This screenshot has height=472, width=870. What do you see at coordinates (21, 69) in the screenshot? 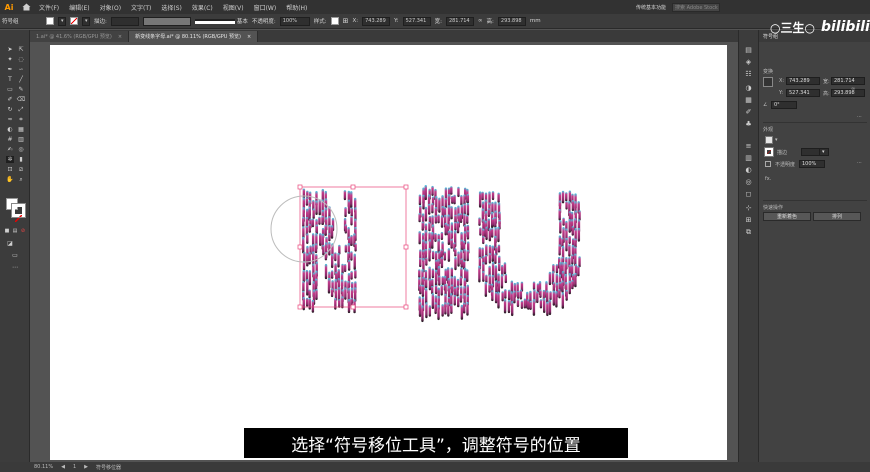
I see `curvature-tool-icon: ∽` at bounding box center [21, 69].